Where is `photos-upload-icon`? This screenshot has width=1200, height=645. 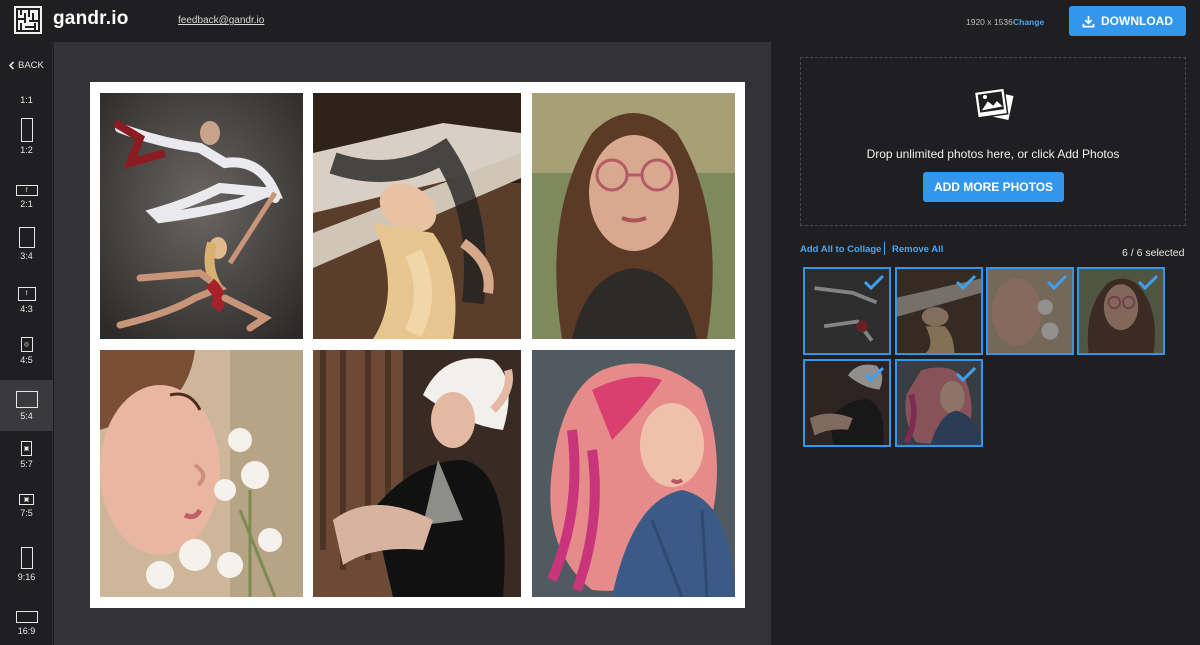
photos-upload-icon is located at coordinates (994, 104).